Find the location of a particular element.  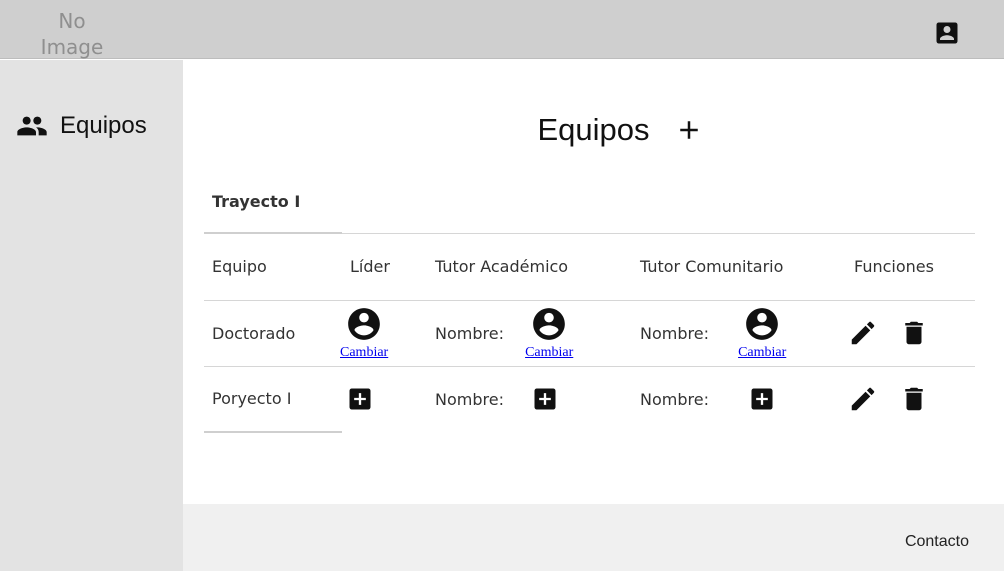

column-header-tutor-comunitario: Tutor Comunitario is located at coordinates (712, 267).